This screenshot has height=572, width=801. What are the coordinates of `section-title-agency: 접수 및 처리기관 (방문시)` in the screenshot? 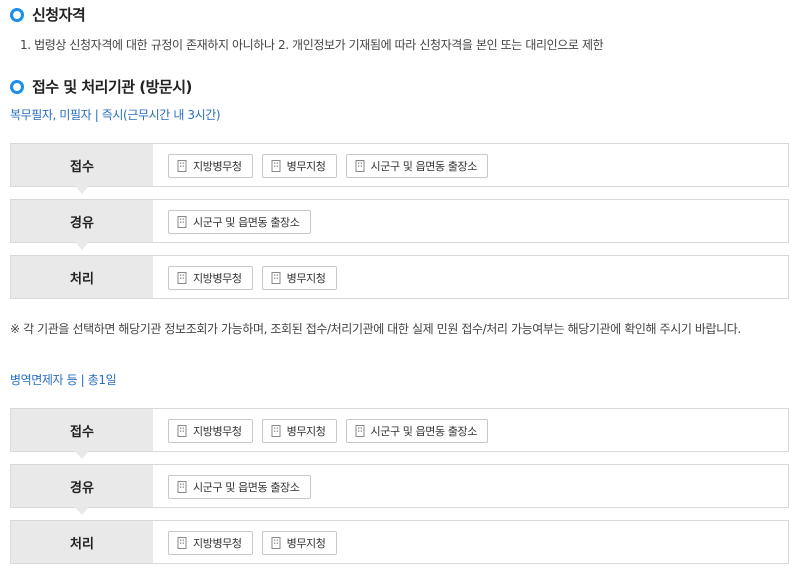 It's located at (101, 86).